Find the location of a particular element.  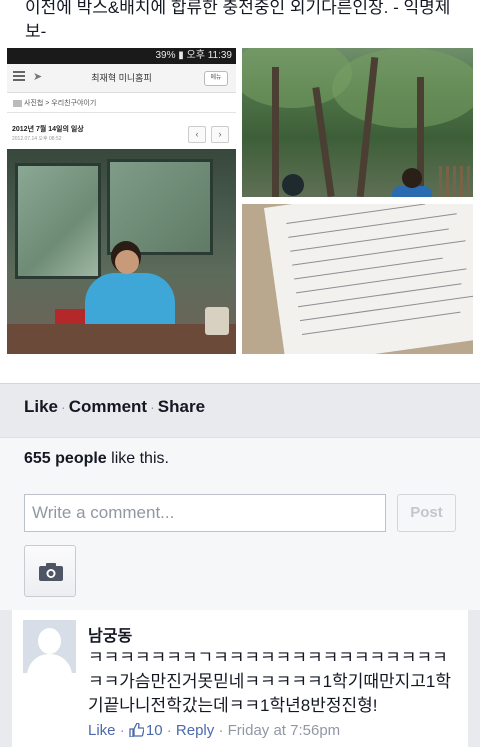

post-caption: 이전에 박스&배치에 합류한 충전중인 외기다른인장. - 익명제보- is located at coordinates (238, 20).